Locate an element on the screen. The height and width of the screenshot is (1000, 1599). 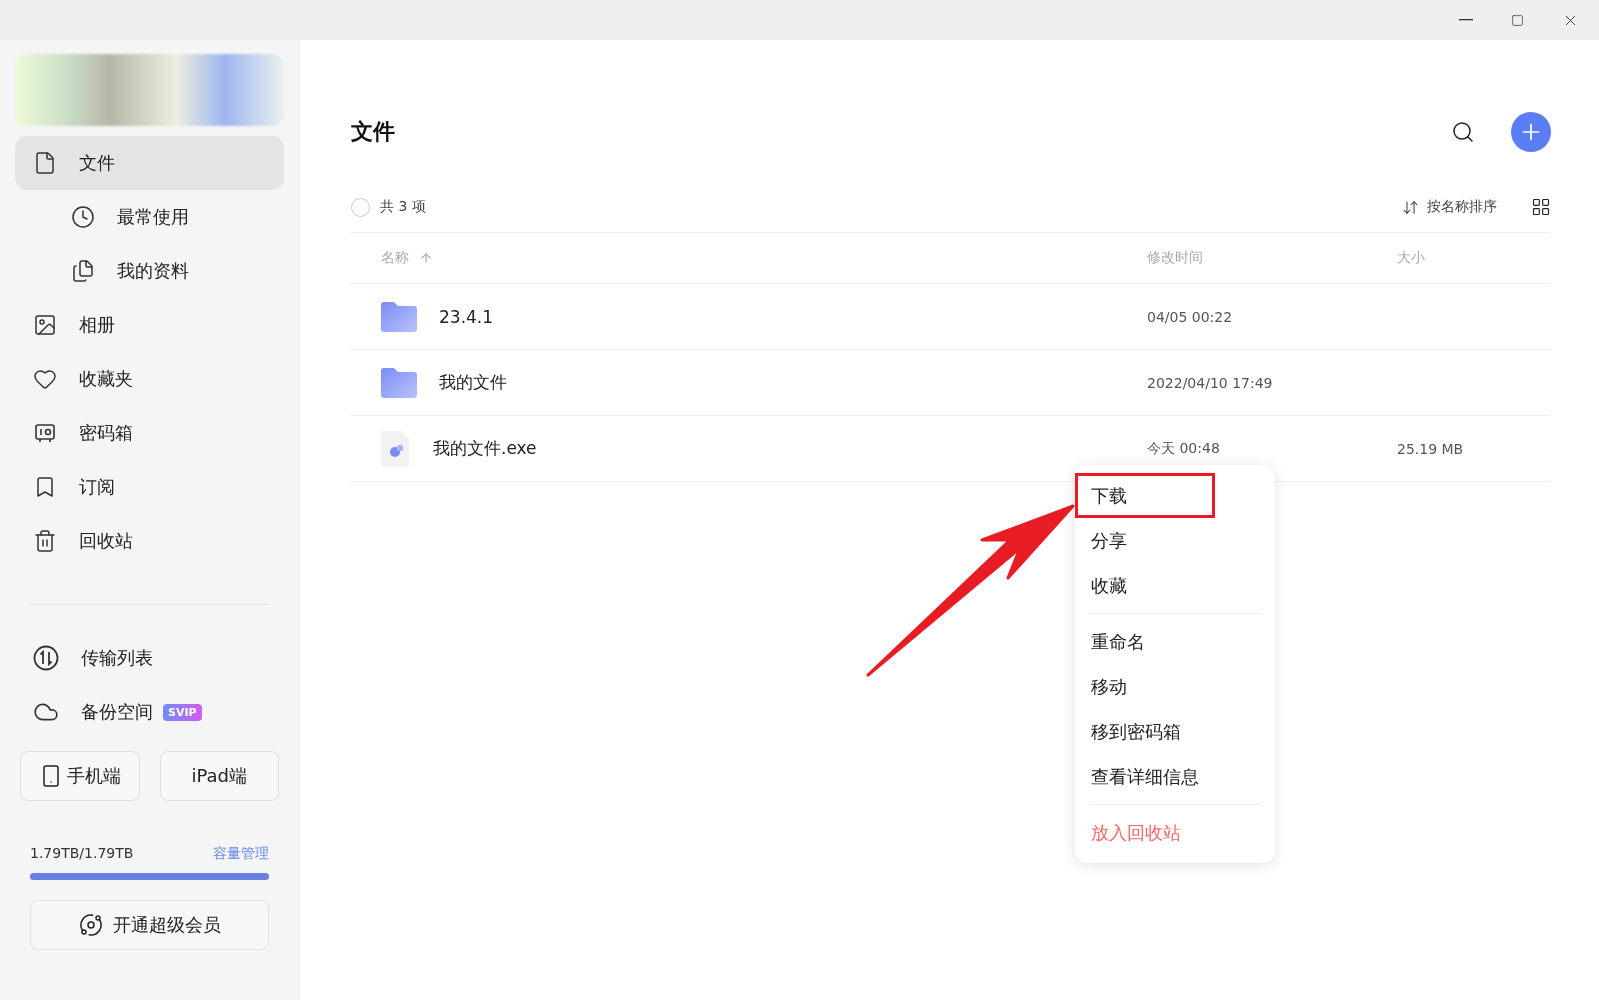
menu-item: 重命名 is located at coordinates (1175, 641).